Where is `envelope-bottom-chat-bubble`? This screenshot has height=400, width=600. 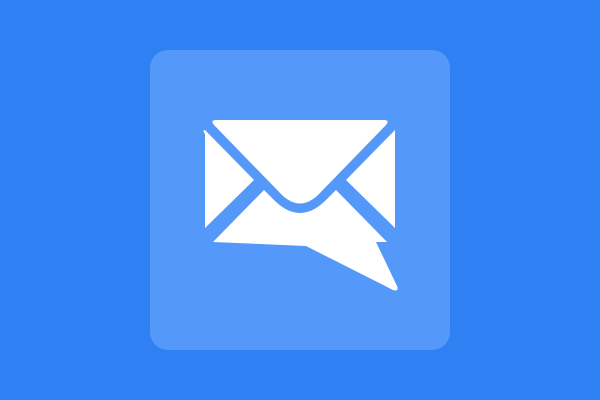
envelope-bottom-chat-bubble is located at coordinates (305, 240).